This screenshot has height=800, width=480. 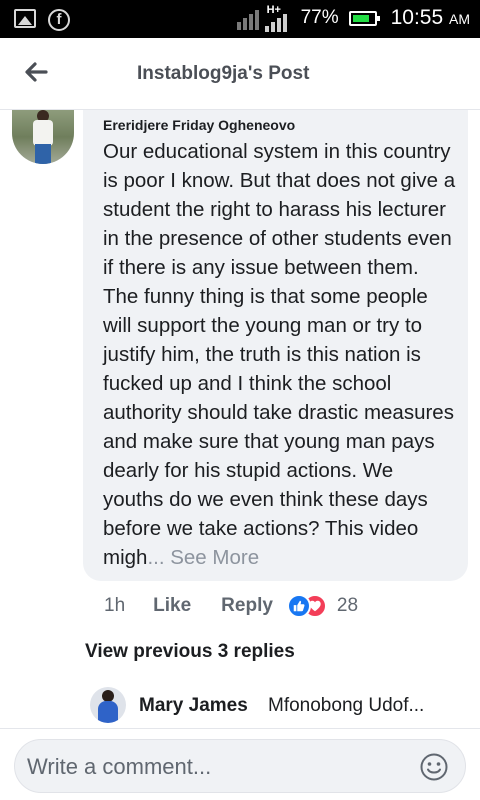 I want to click on status-bar: f H+ 77% 10:55 AM, so click(x=240, y=19).